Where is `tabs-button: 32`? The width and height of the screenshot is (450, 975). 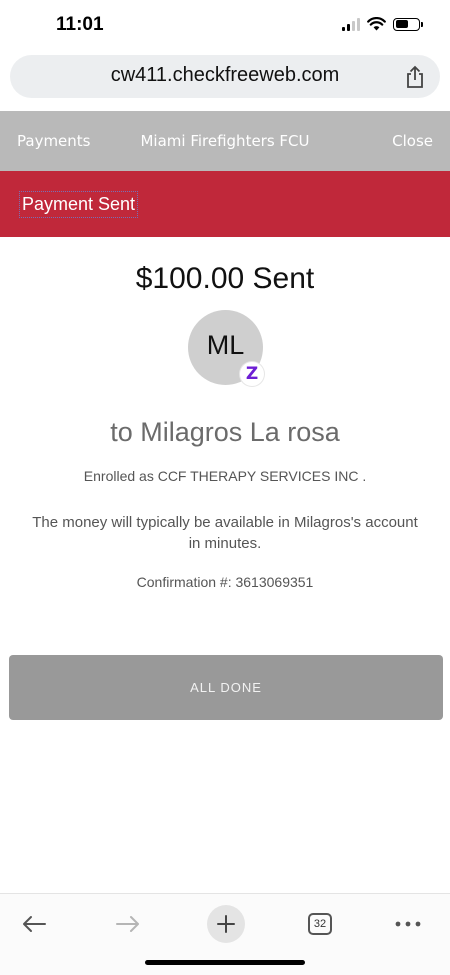
tabs-button: 32 is located at coordinates (320, 924).